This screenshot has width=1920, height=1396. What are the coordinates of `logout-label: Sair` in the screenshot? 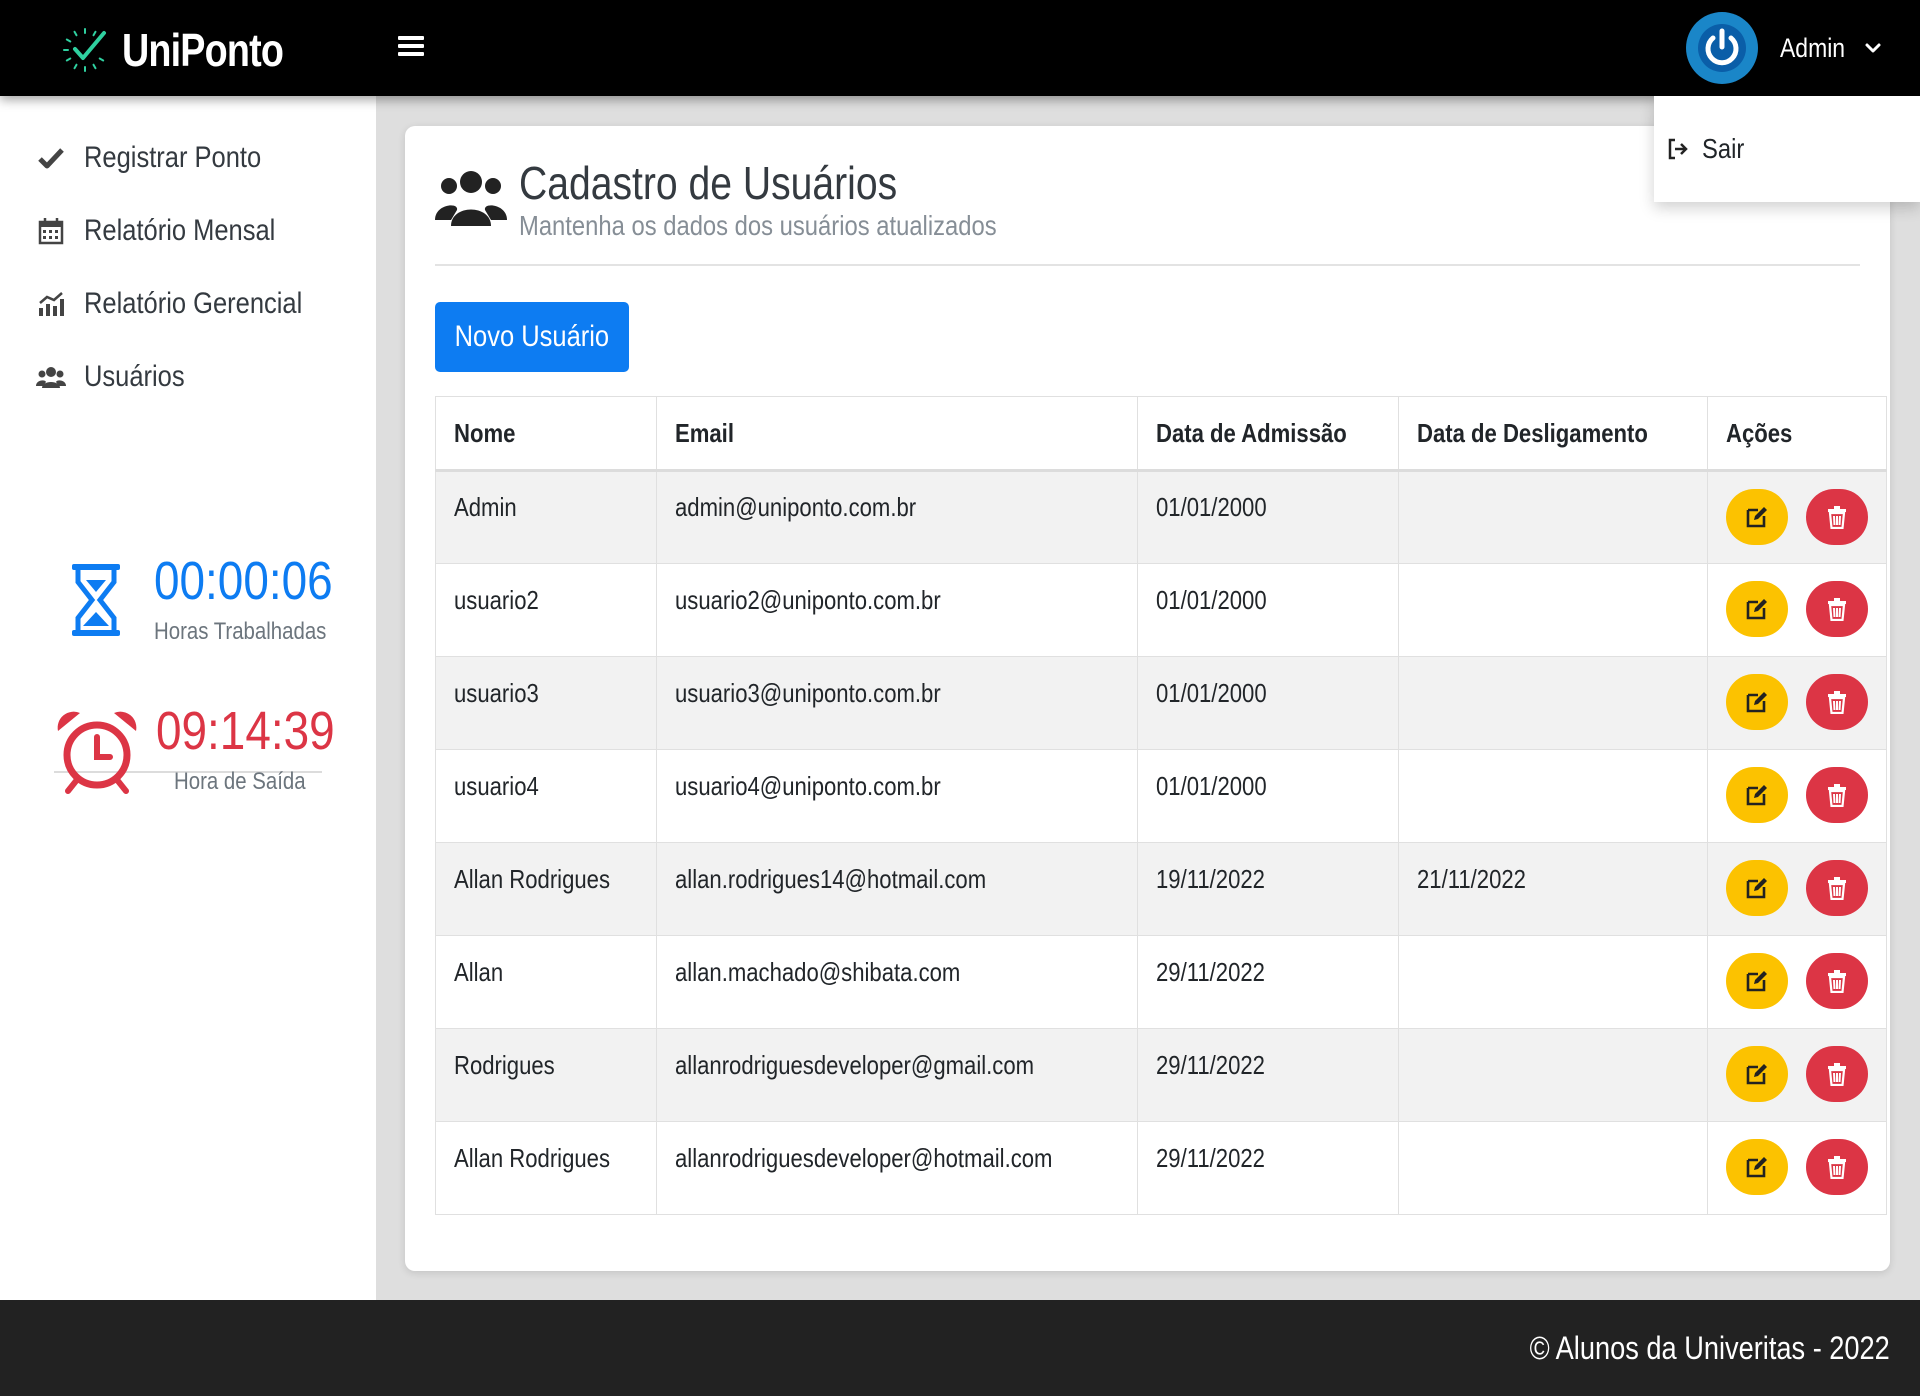 It's located at (1723, 148).